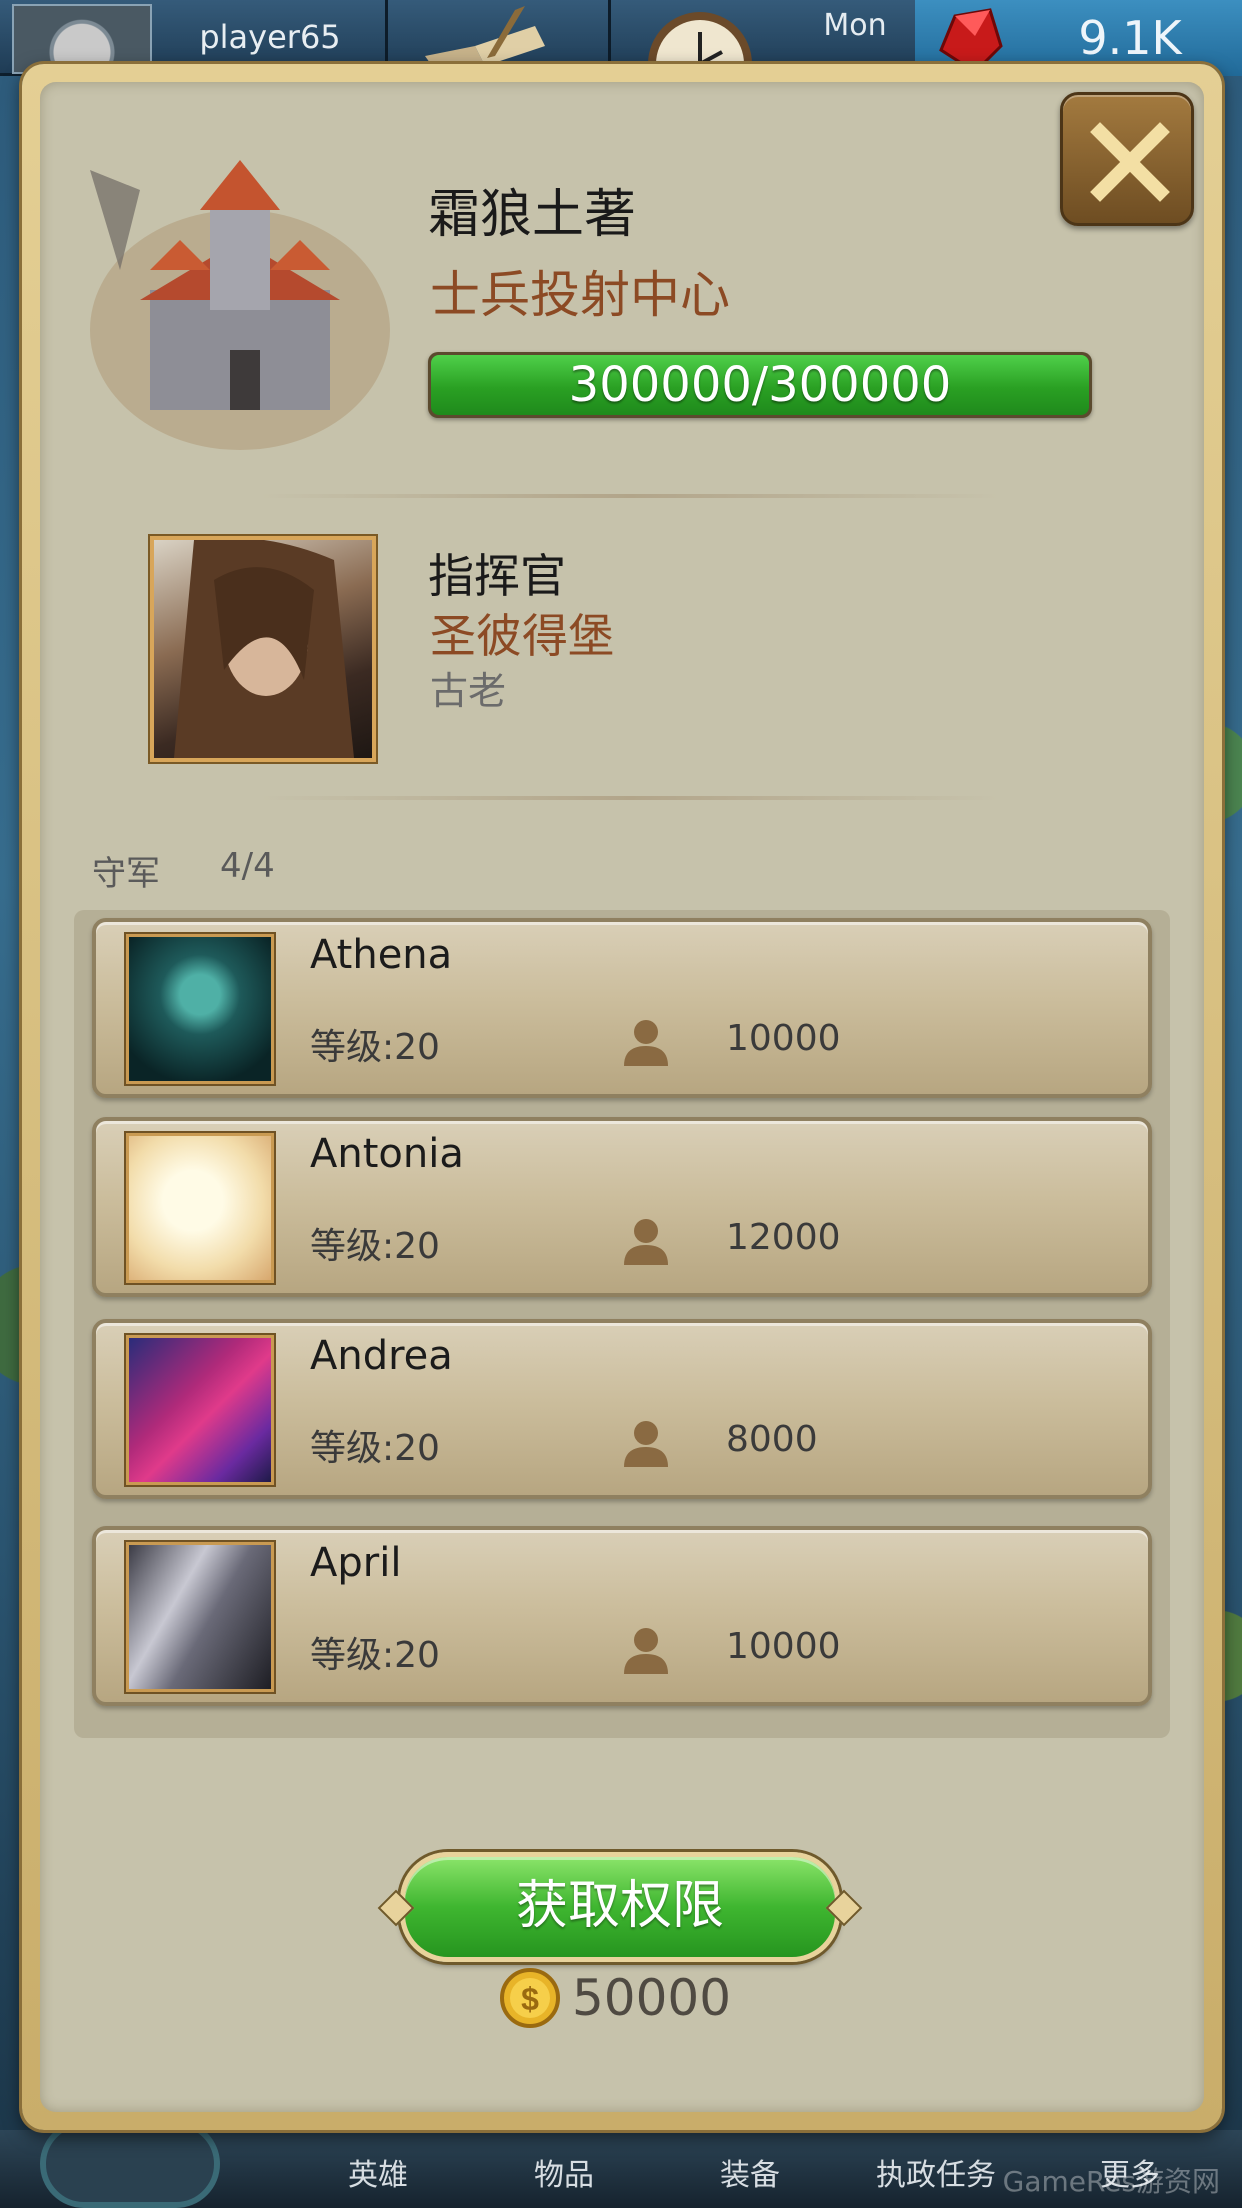 This screenshot has height=2208, width=1242. What do you see at coordinates (760, 385) in the screenshot?
I see `hp-text: 300000/300000` at bounding box center [760, 385].